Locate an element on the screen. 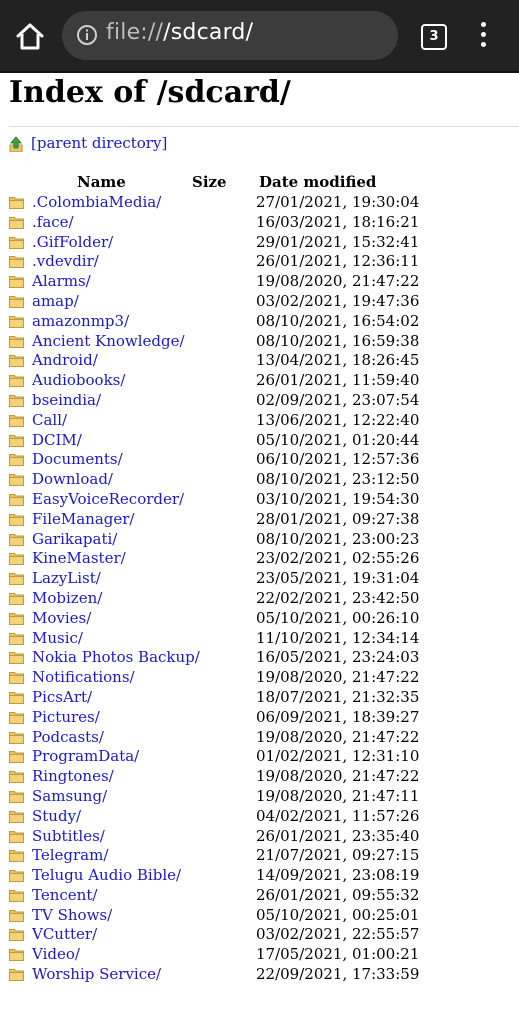 This screenshot has width=519, height=1024. more-menu-icon is located at coordinates (483, 36).